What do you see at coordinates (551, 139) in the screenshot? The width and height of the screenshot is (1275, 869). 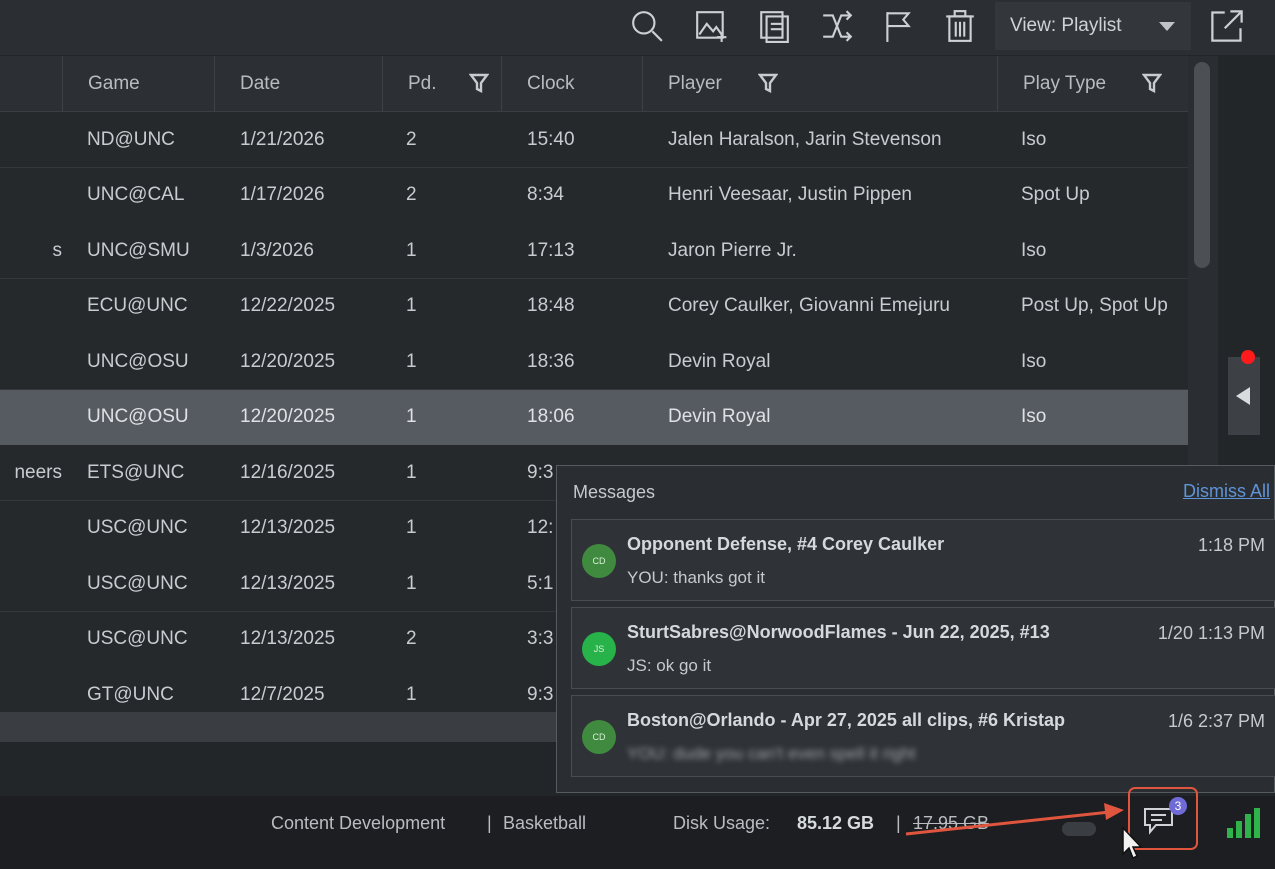 I see `cell-clock: 15:40` at bounding box center [551, 139].